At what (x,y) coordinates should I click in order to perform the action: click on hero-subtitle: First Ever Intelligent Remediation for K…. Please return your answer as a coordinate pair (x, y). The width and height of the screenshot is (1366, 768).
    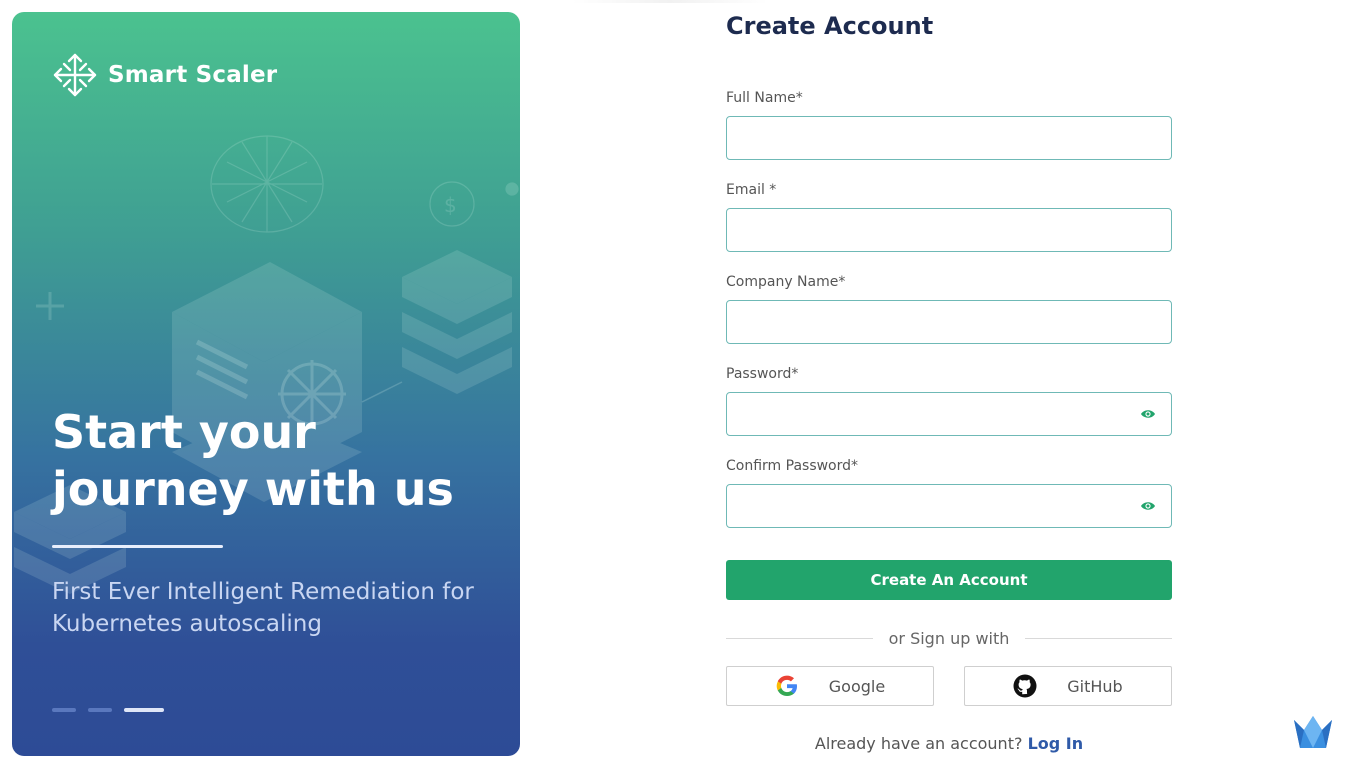
    Looking at the image, I should click on (263, 608).